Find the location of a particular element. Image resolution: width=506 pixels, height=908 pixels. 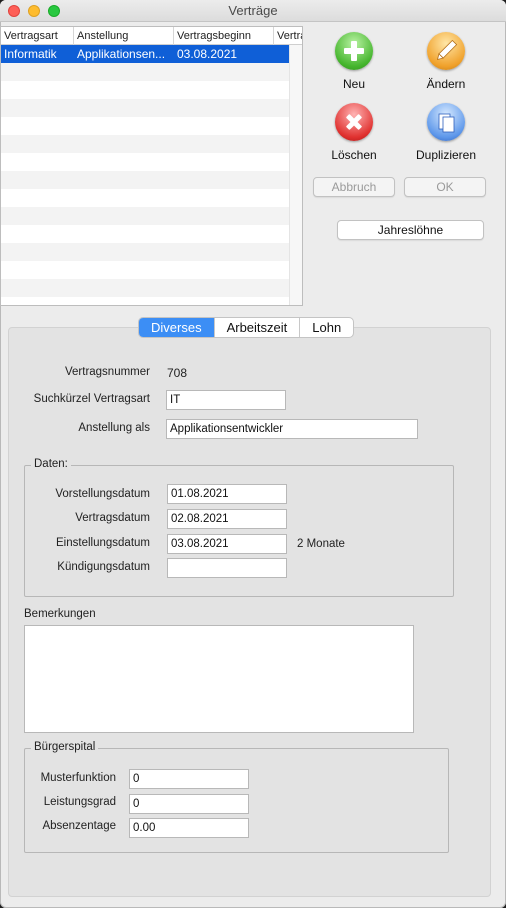

annual-wages-button: Jahreslöhne is located at coordinates (410, 230).